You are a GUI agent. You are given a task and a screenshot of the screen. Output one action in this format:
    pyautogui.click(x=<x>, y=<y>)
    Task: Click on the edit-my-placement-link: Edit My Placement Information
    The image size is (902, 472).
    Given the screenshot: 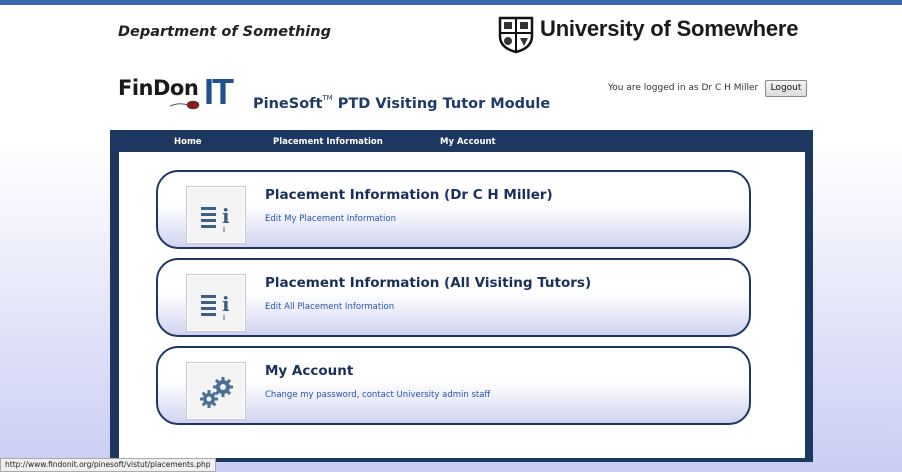 What is the action you would take?
    pyautogui.click(x=330, y=219)
    